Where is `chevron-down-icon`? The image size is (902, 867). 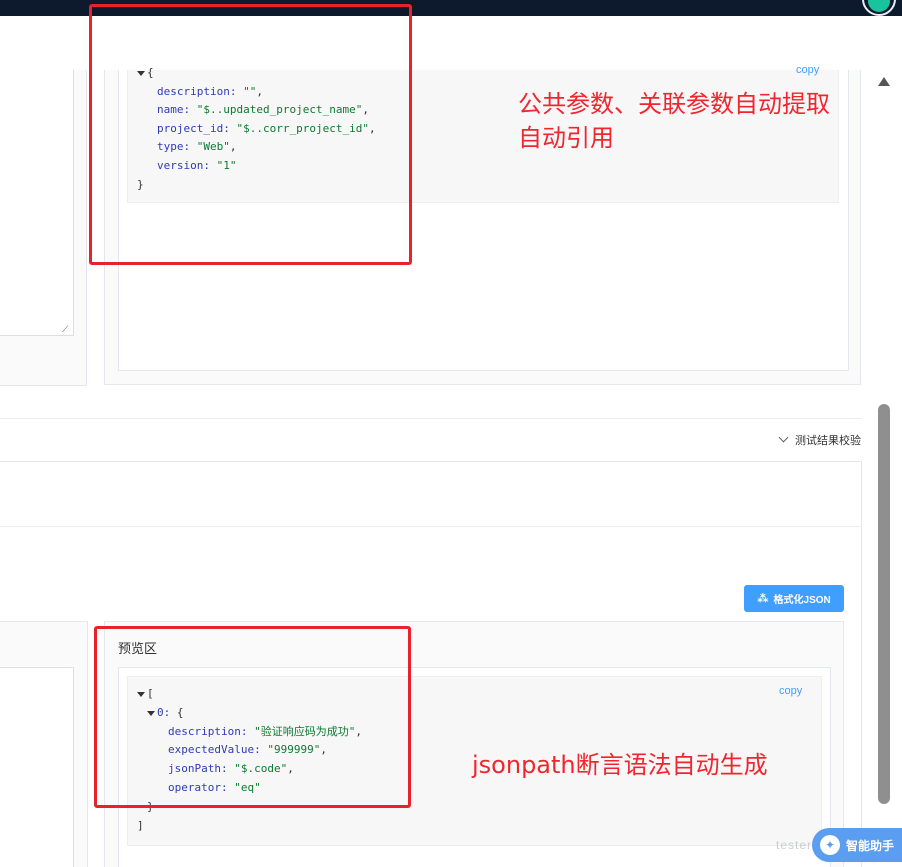
chevron-down-icon is located at coordinates (783, 437).